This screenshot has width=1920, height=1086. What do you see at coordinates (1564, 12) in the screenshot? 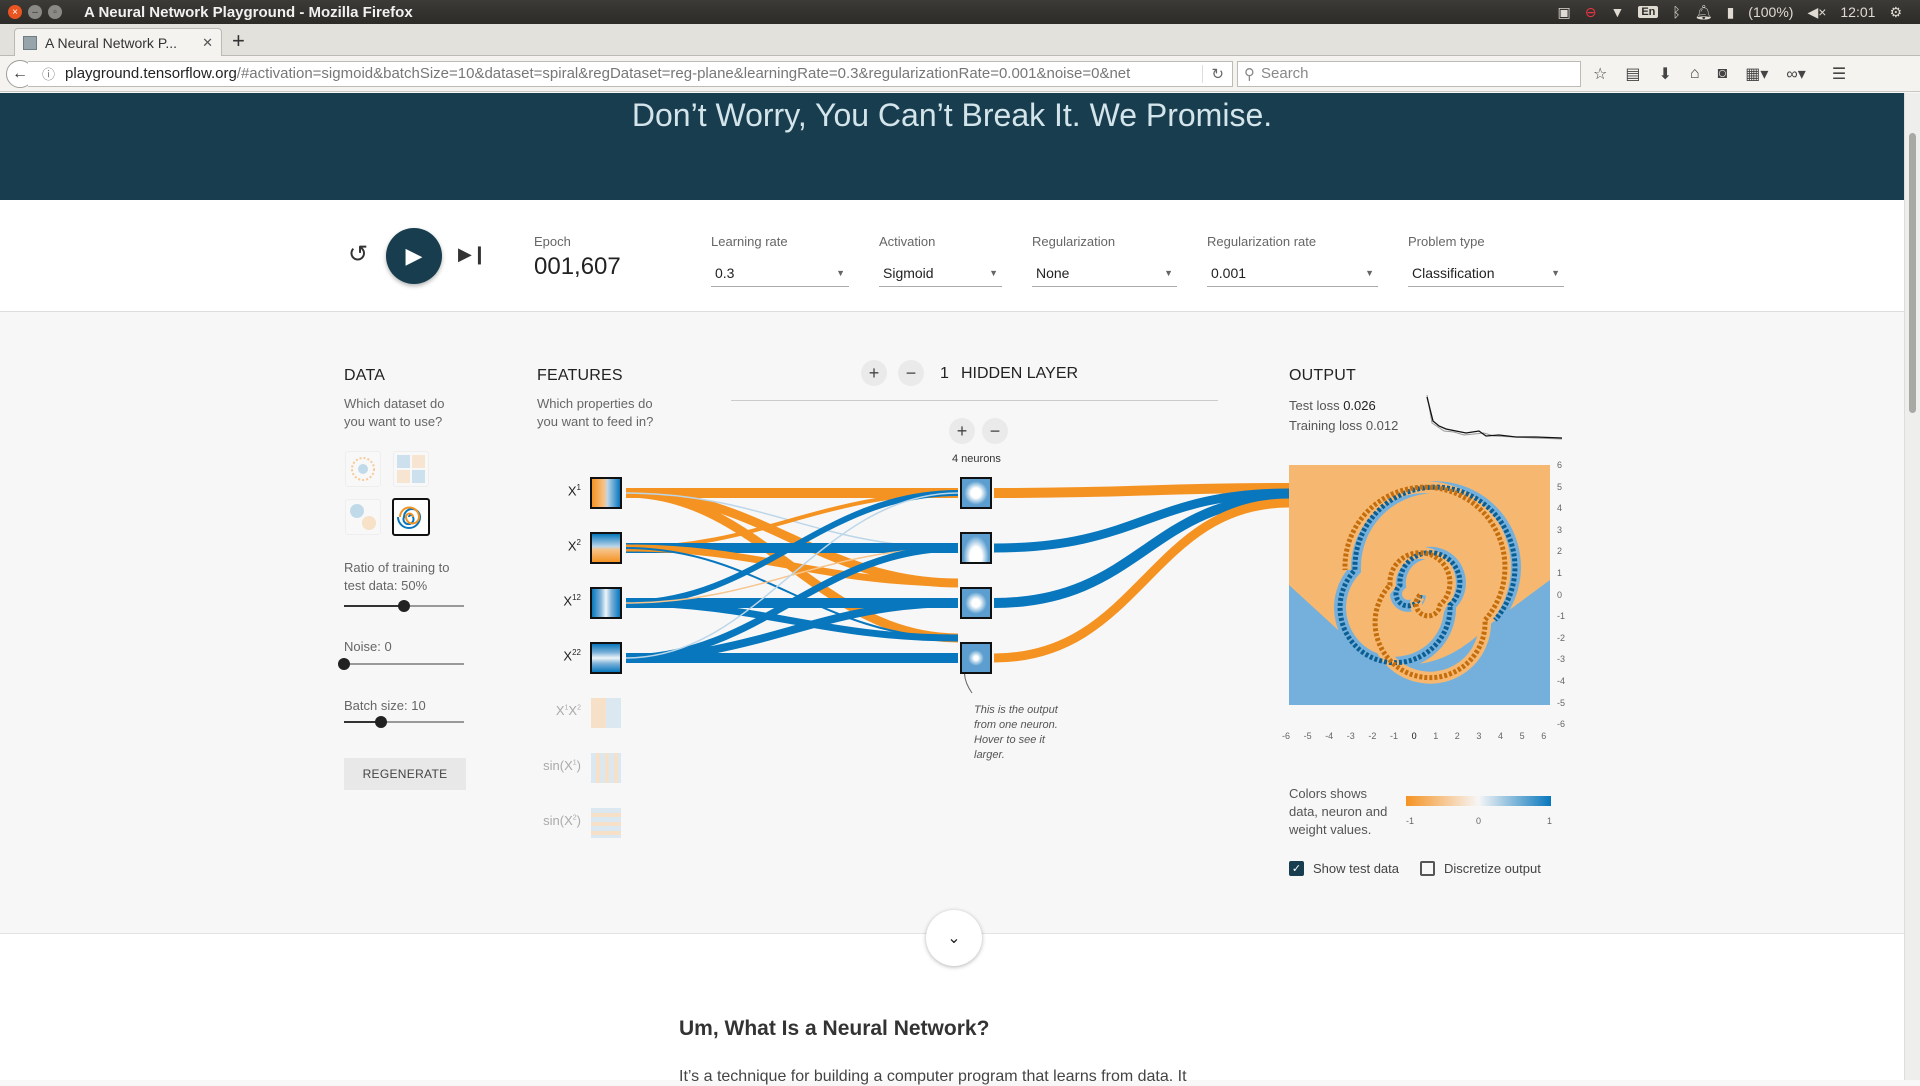
I see `update-icon: ▣` at bounding box center [1564, 12].